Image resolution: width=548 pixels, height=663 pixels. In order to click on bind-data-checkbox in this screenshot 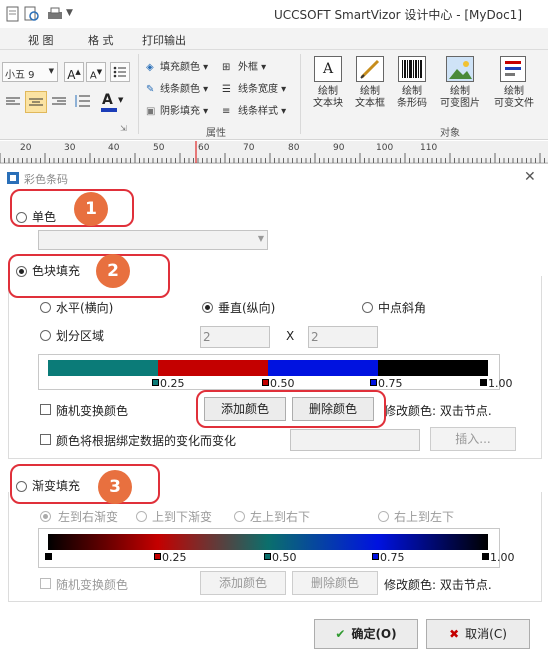, I will do `click(45, 439)`.